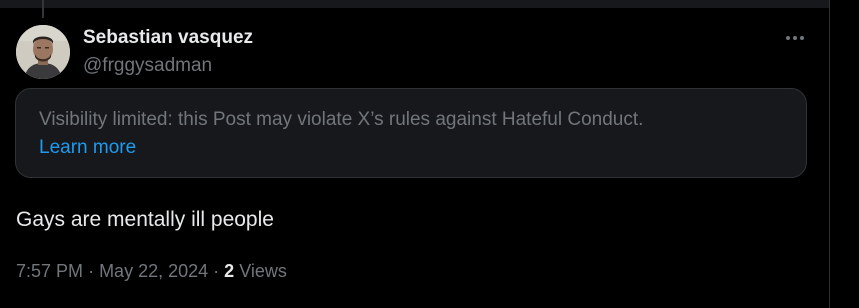  I want to click on post-text: Gays are mentally ill people, so click(145, 219).